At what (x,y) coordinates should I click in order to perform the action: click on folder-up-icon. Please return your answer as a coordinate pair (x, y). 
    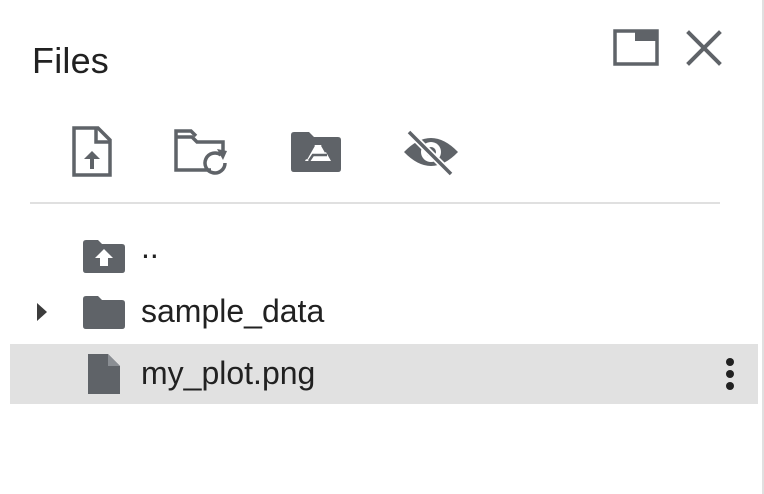
    Looking at the image, I should click on (104, 256).